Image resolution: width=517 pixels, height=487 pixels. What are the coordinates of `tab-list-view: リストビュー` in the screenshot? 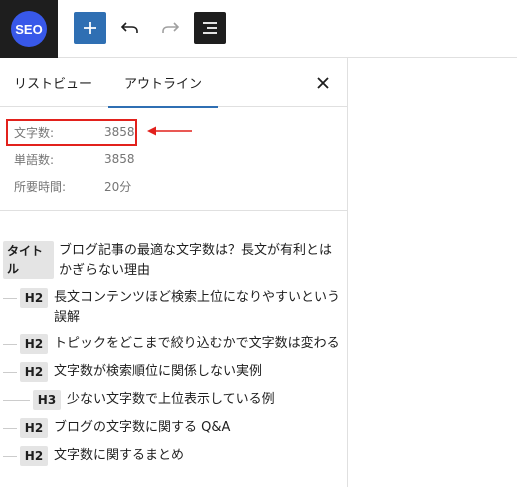 It's located at (53, 82).